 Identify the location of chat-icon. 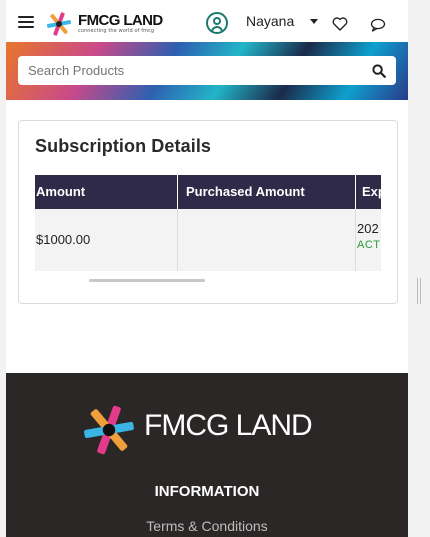
(378, 25).